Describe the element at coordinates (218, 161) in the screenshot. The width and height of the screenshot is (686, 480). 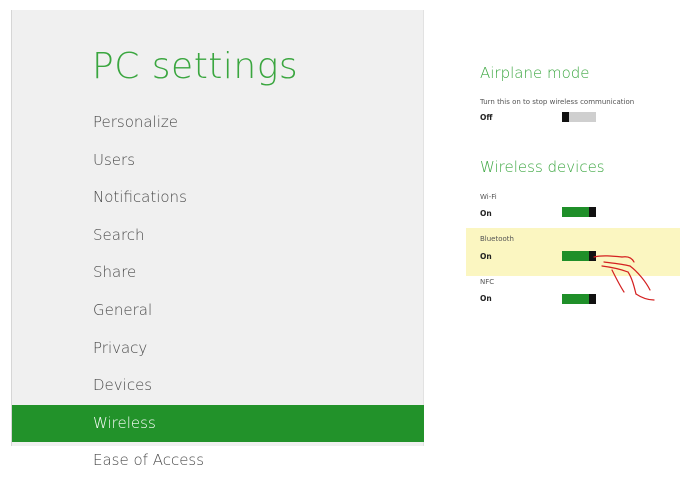
I see `nav-item-users: Users` at that location.